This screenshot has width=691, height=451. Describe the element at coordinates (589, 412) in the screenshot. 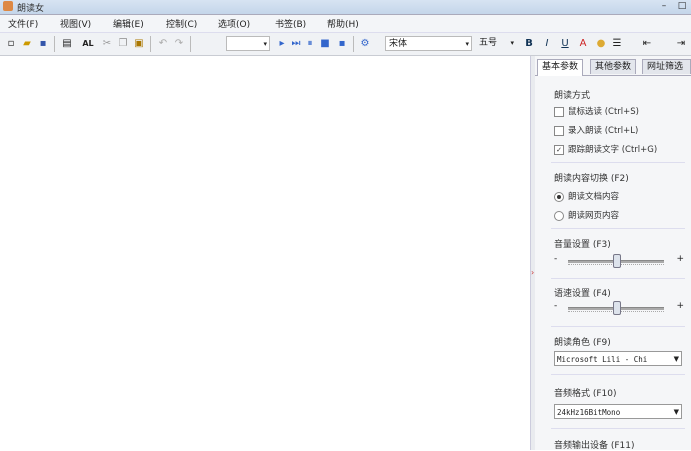

I see `audio-format-value: 24kHz16BitMono` at that location.